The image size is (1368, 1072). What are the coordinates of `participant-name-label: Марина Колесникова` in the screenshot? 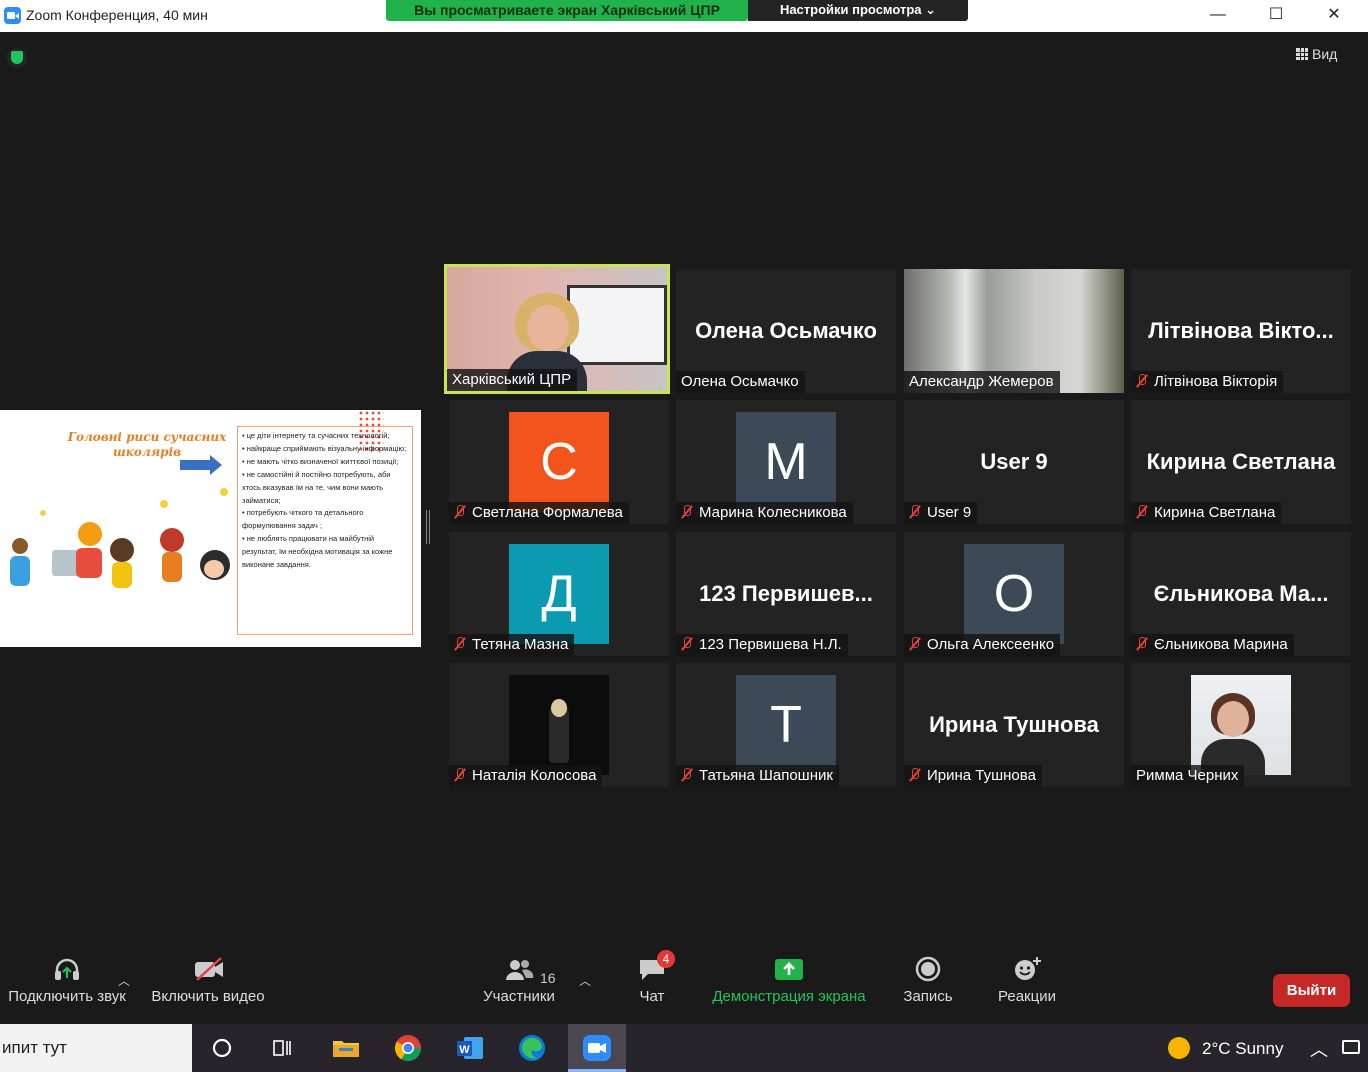 It's located at (764, 513).